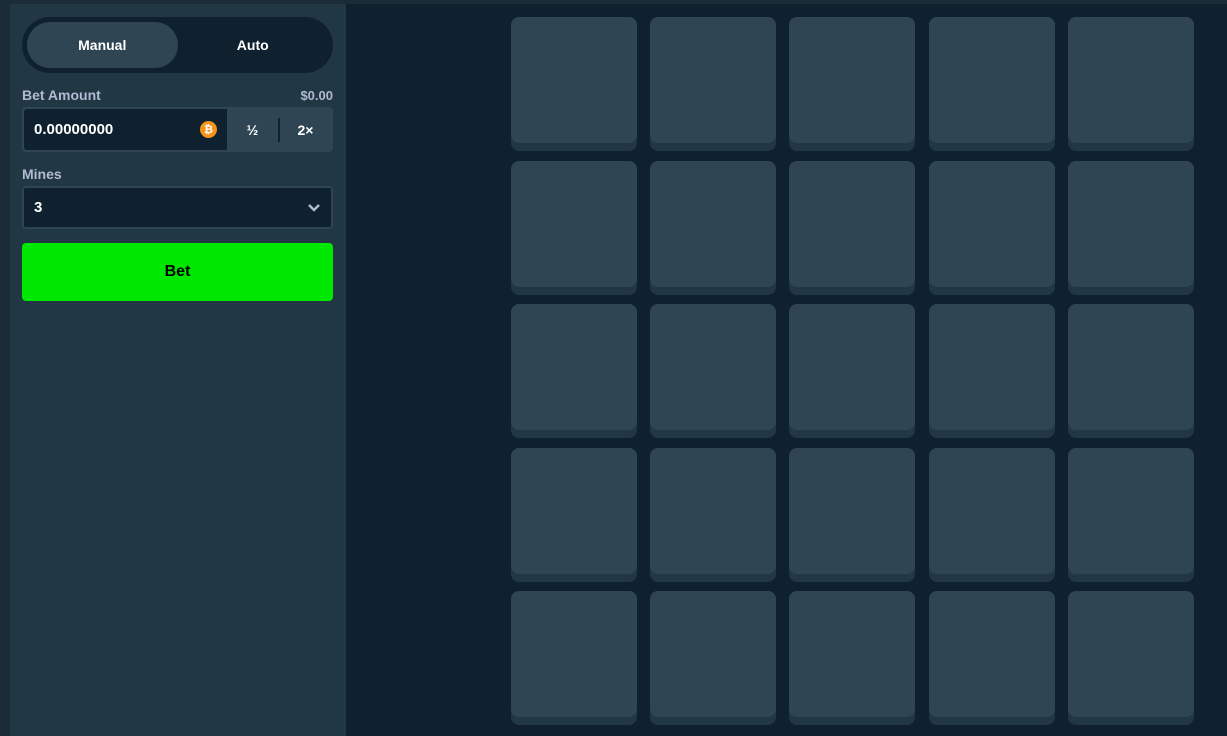 This screenshot has height=736, width=1227. What do you see at coordinates (125, 129) in the screenshot?
I see `bet-amount-input: 0.00000000 ₿` at bounding box center [125, 129].